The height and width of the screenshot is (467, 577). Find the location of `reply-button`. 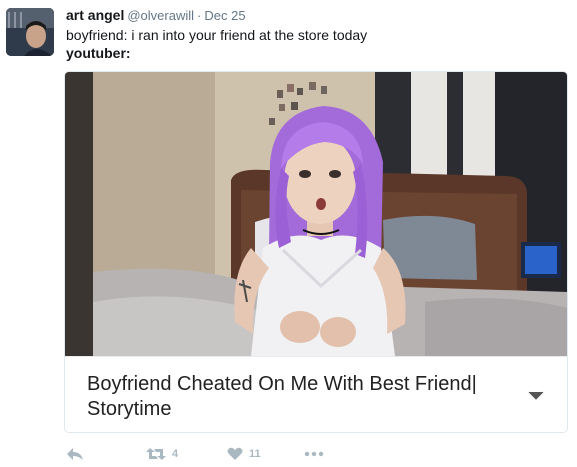

reply-button is located at coordinates (75, 454).